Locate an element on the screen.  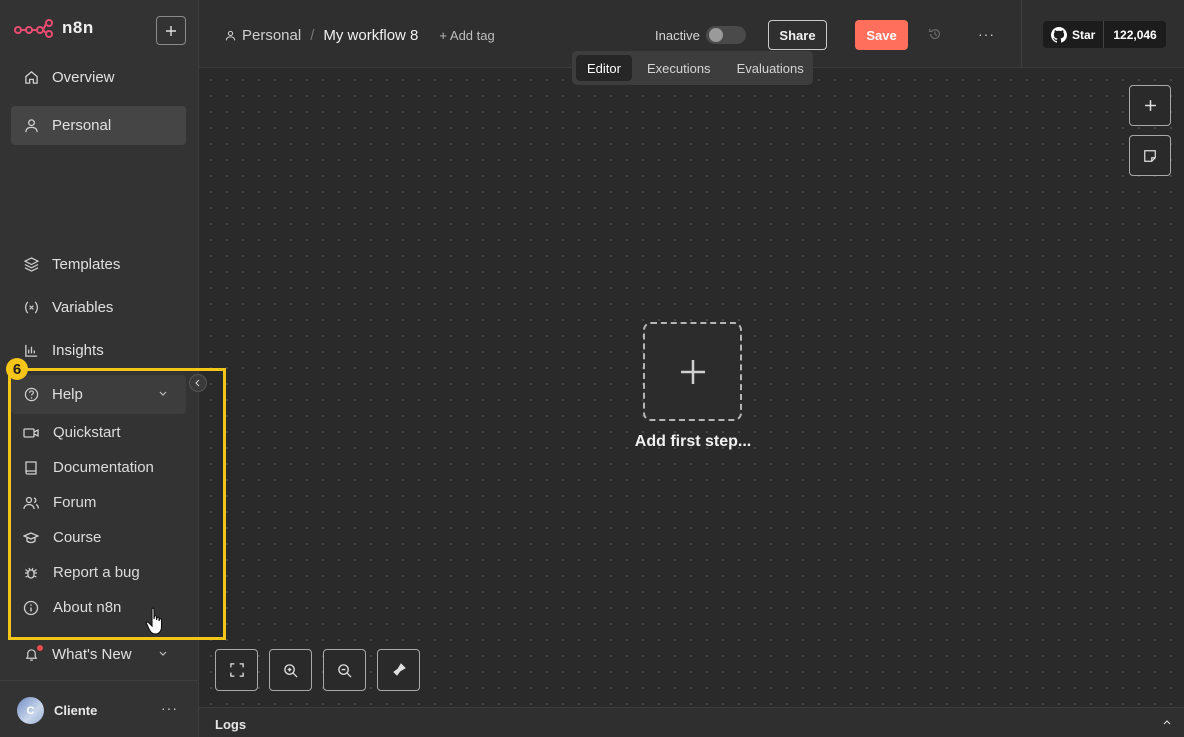
box-icon is located at coordinates (31, 264).